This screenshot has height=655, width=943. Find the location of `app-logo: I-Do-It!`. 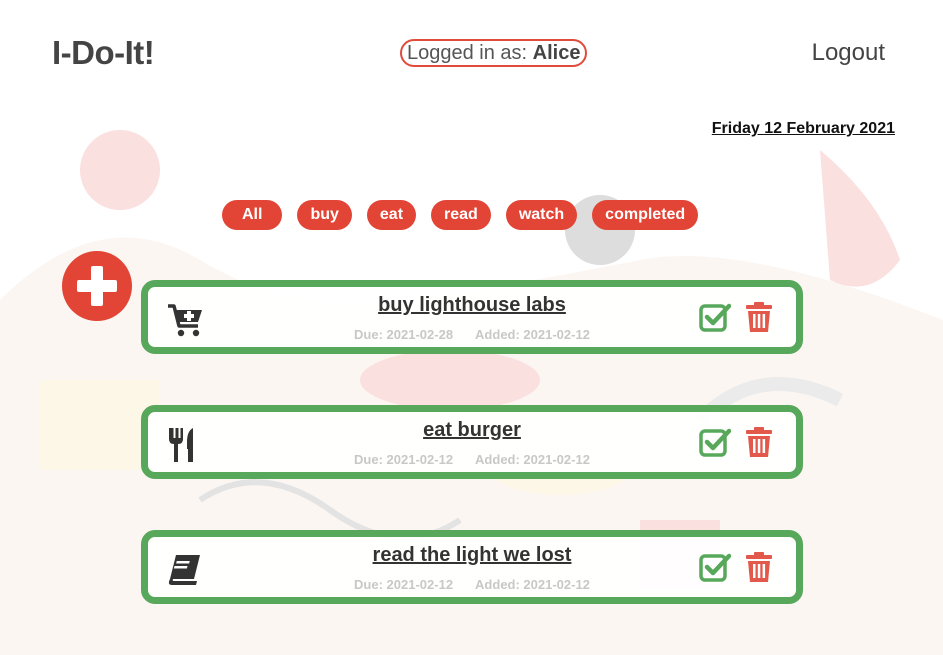

app-logo: I-Do-It! is located at coordinates (103, 53).